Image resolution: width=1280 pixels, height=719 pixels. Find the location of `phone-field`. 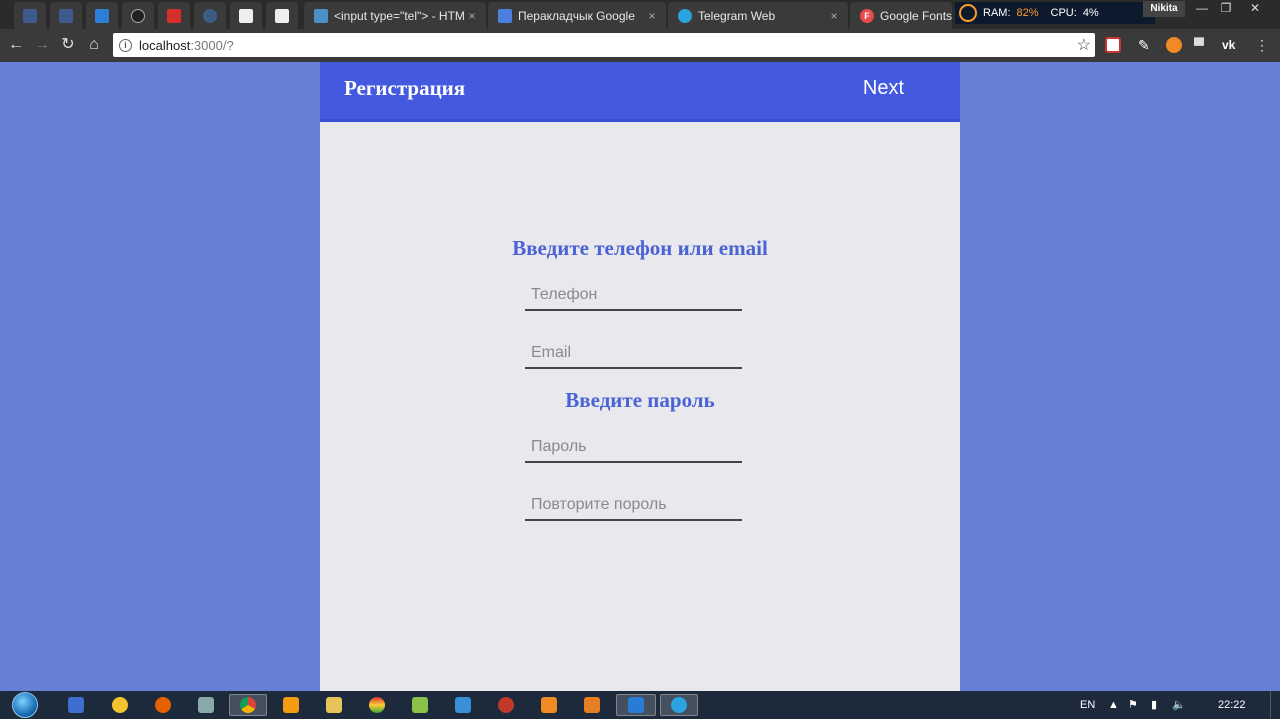

phone-field is located at coordinates (633, 296).